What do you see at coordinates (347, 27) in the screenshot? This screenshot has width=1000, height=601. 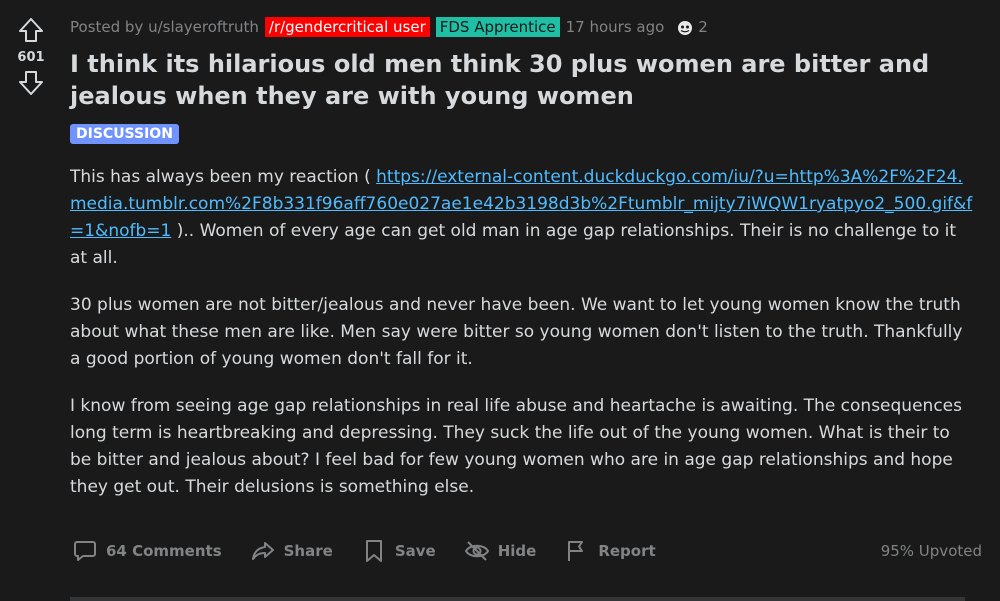 I see `subreddit-flair: /r/gendercritical user` at bounding box center [347, 27].